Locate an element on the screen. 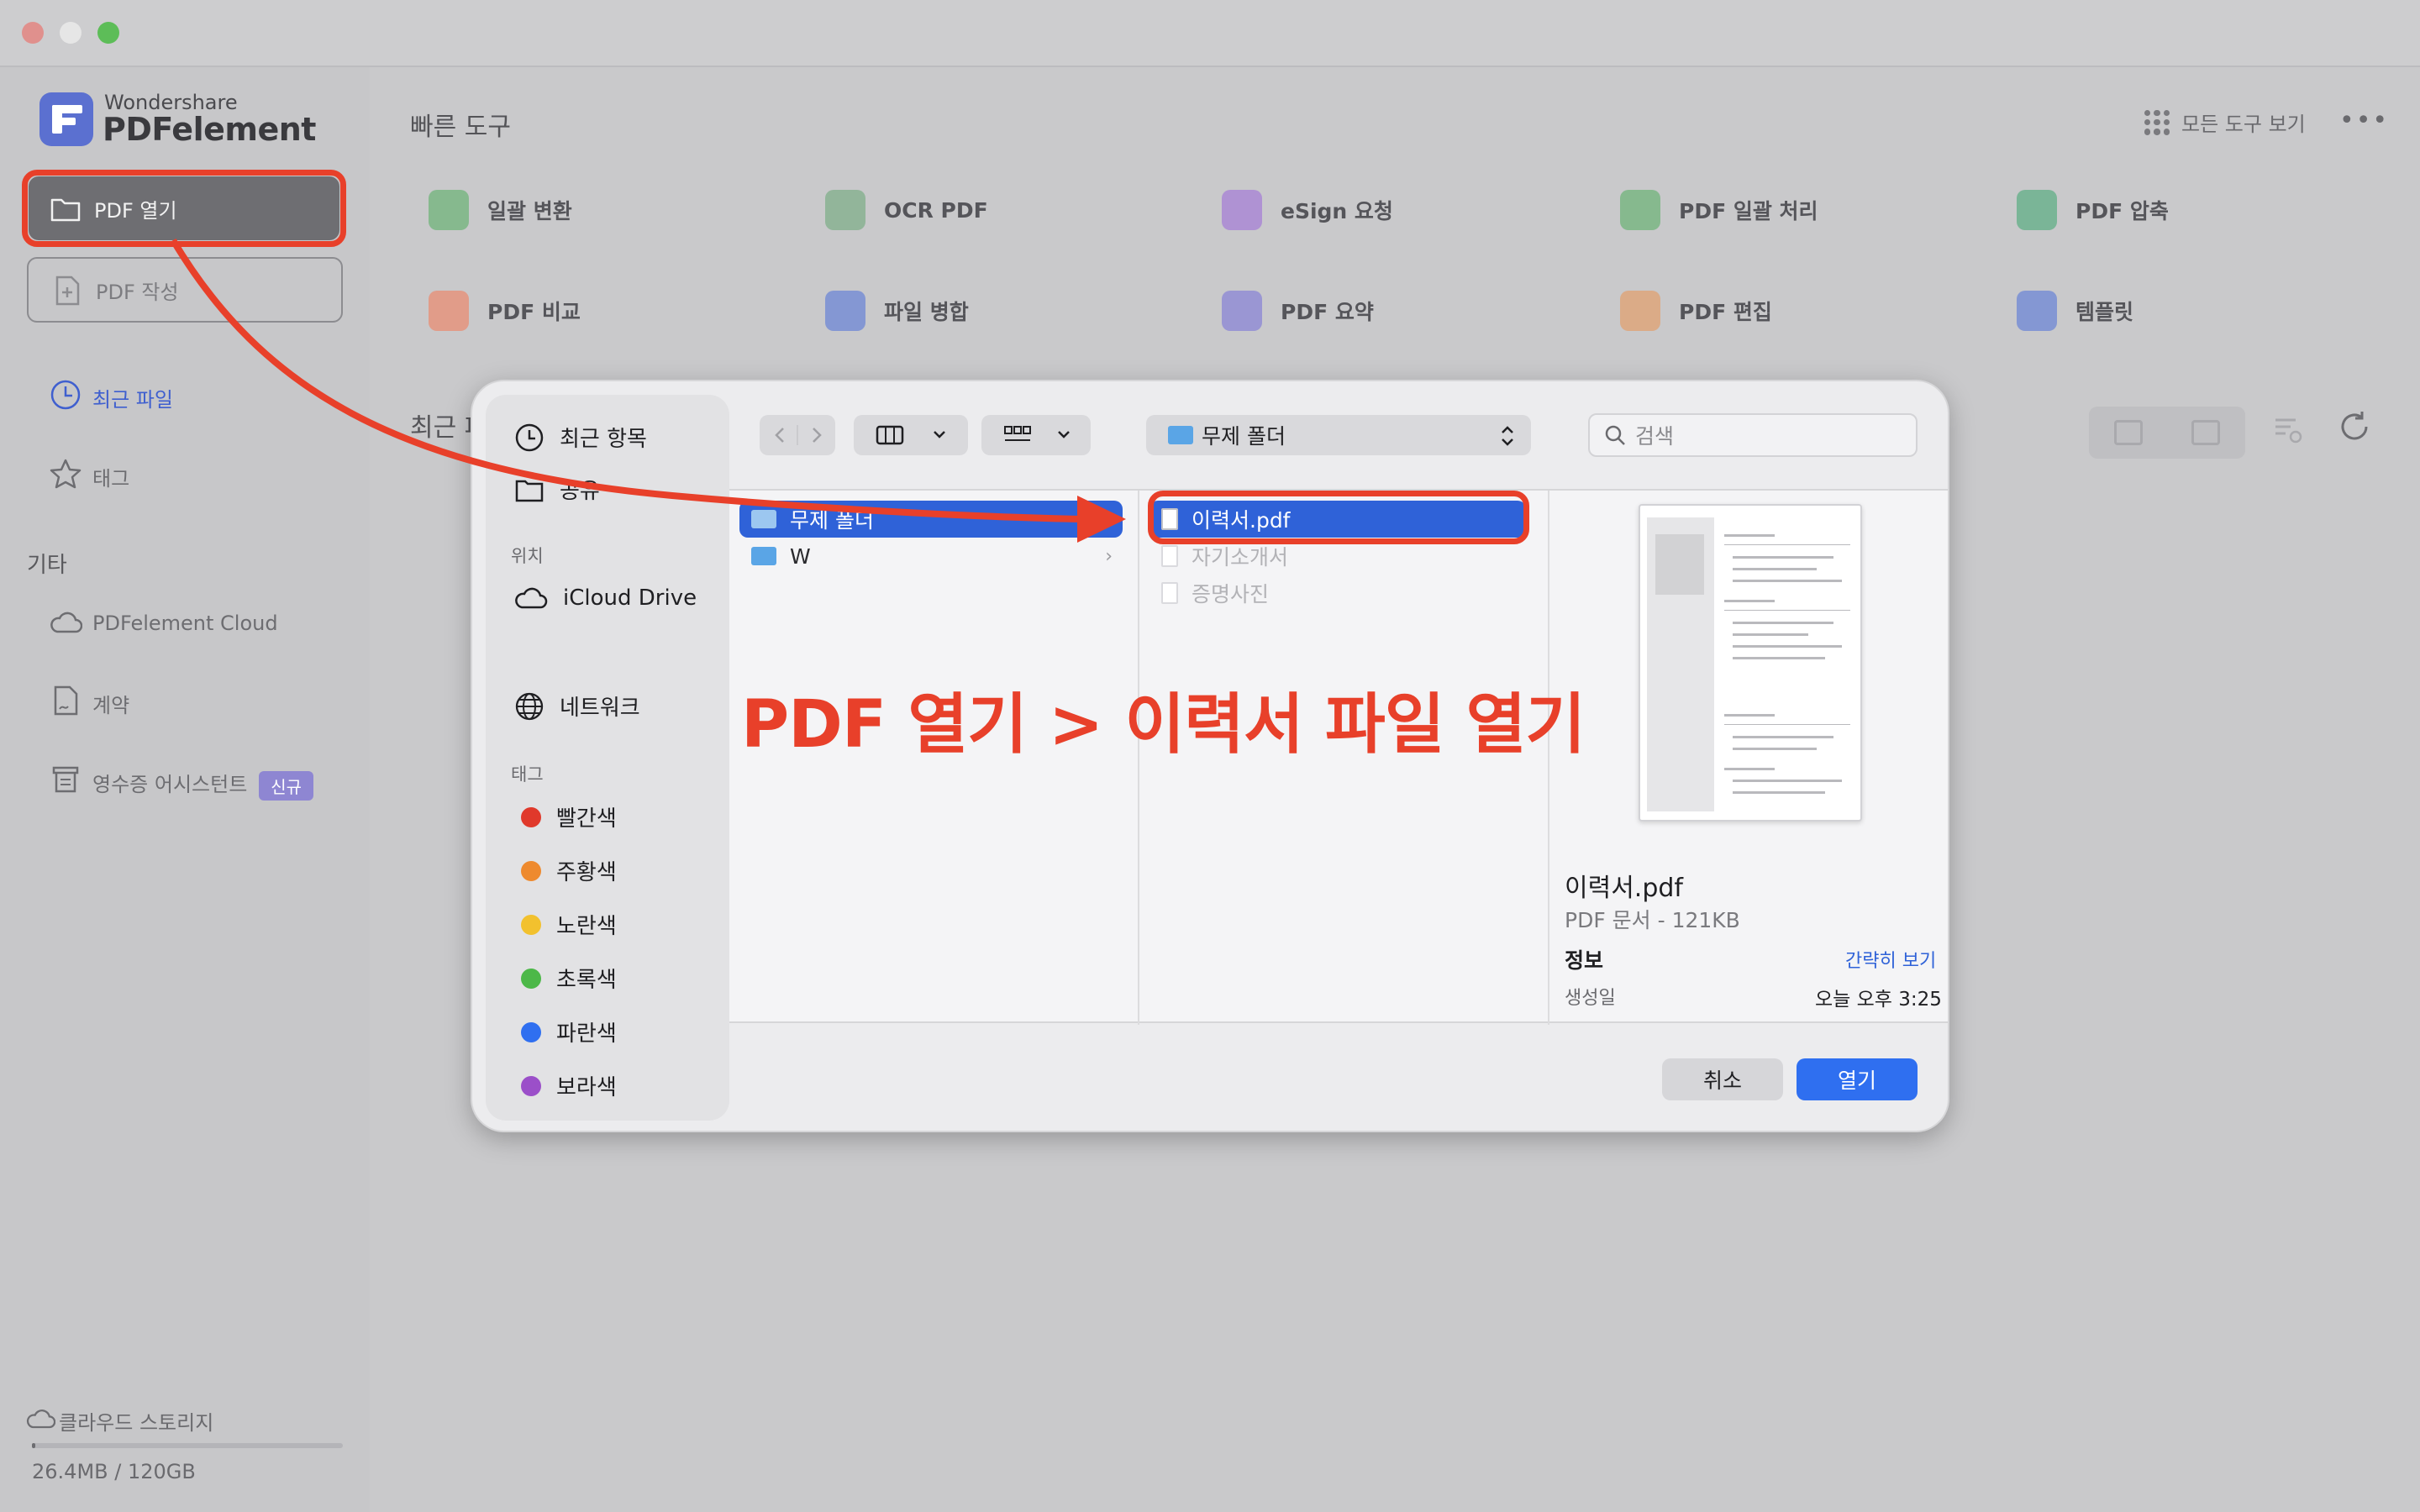  file-name: 자기소개서 is located at coordinates (1240, 557).